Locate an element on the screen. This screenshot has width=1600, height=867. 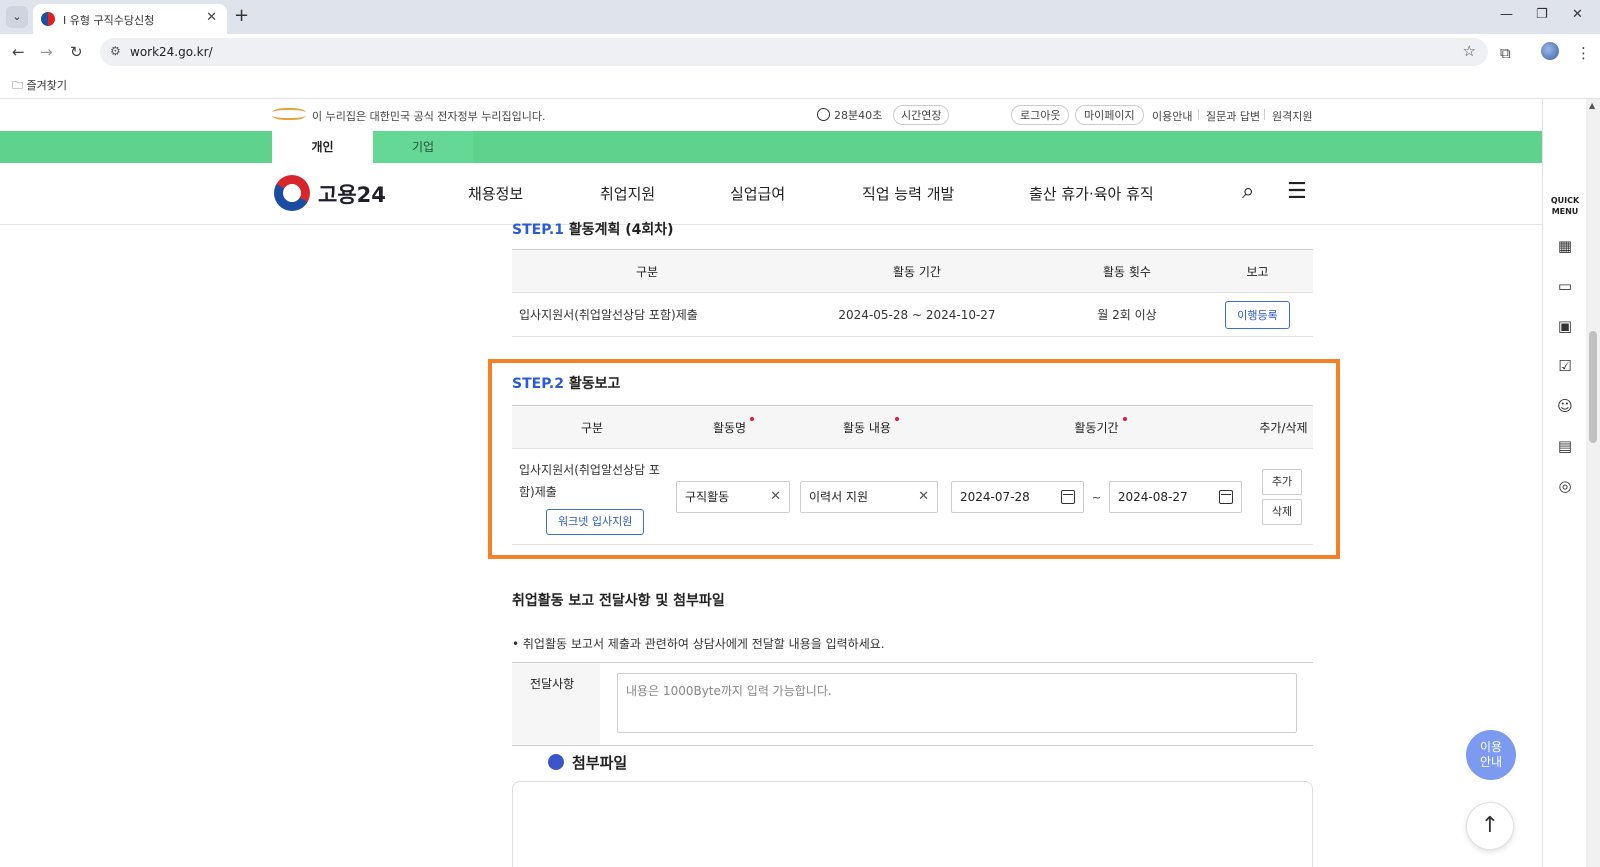
end-date-value: 2024-08-27 is located at coordinates (1152, 496).